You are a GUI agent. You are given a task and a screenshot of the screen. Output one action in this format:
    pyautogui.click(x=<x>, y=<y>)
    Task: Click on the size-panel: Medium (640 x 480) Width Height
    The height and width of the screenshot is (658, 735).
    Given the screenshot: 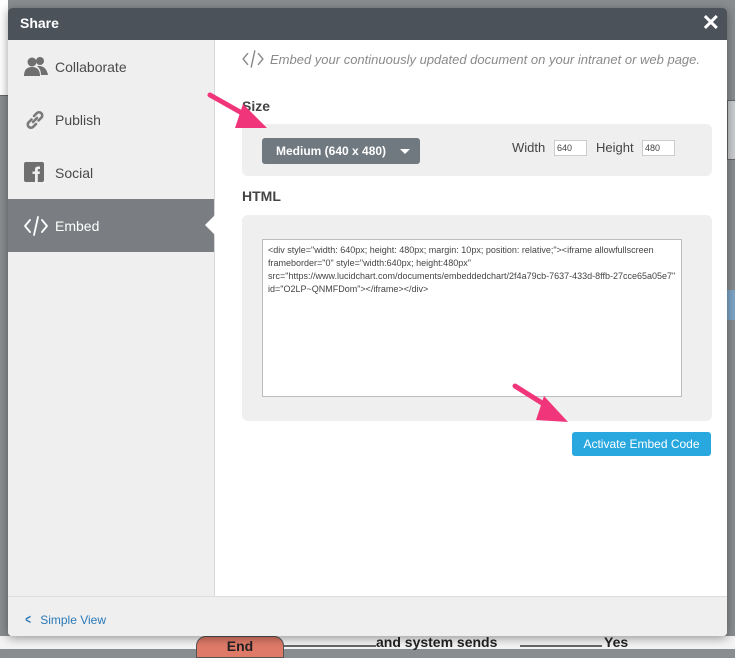 What is the action you would take?
    pyautogui.click(x=477, y=150)
    